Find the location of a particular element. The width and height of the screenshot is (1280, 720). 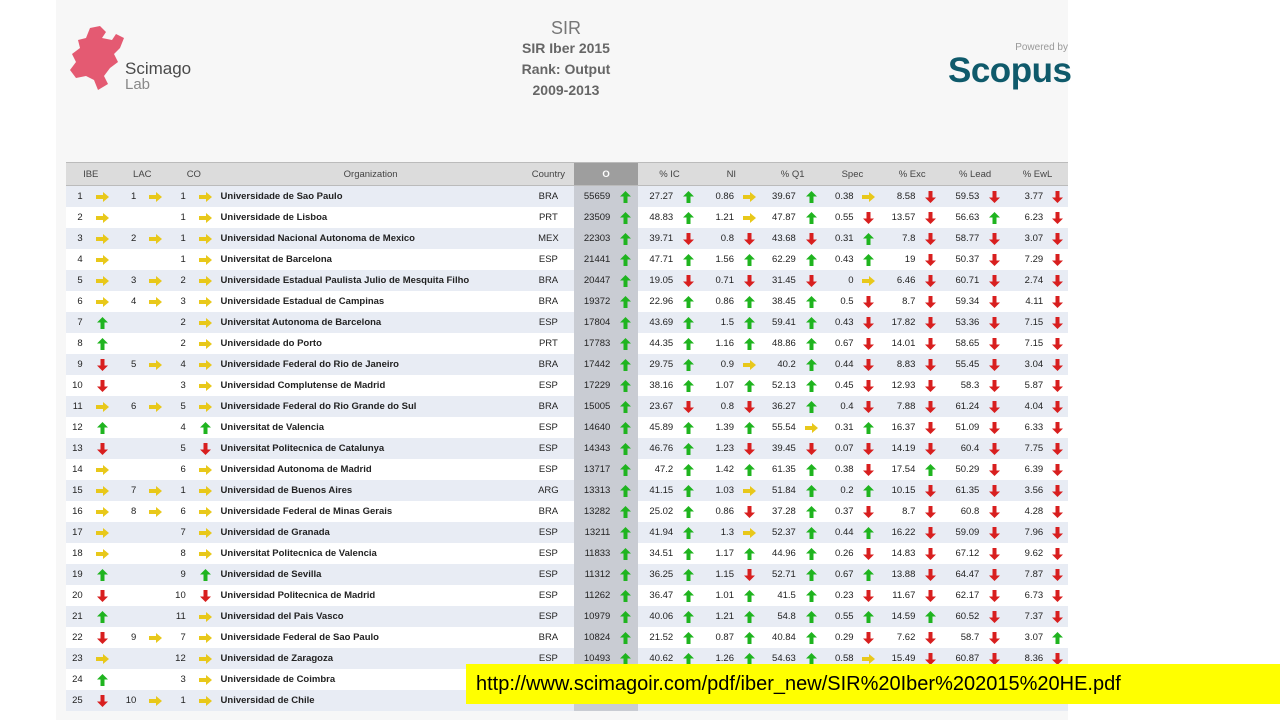

value-lead: 60.8 is located at coordinates (963, 511).